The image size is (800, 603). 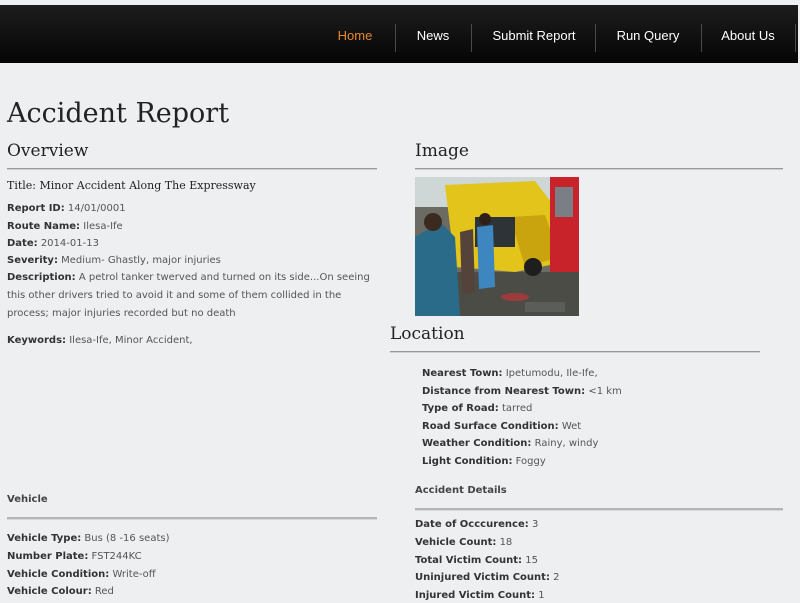 What do you see at coordinates (480, 595) in the screenshot?
I see `injured-victim-count-field: Injured Victim Count: 1` at bounding box center [480, 595].